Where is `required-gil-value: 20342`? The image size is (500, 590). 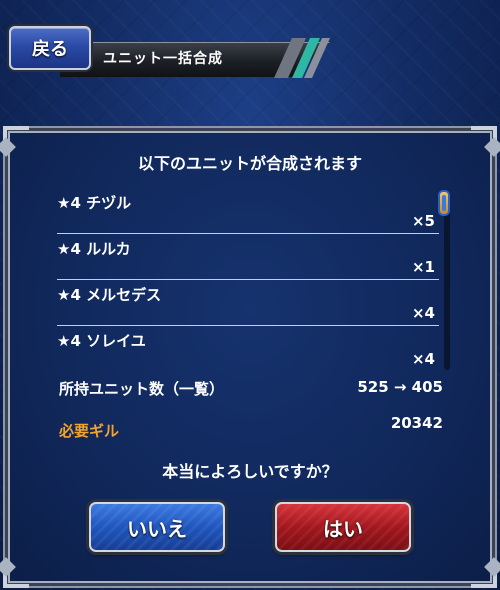 required-gil-value: 20342 is located at coordinates (416, 423).